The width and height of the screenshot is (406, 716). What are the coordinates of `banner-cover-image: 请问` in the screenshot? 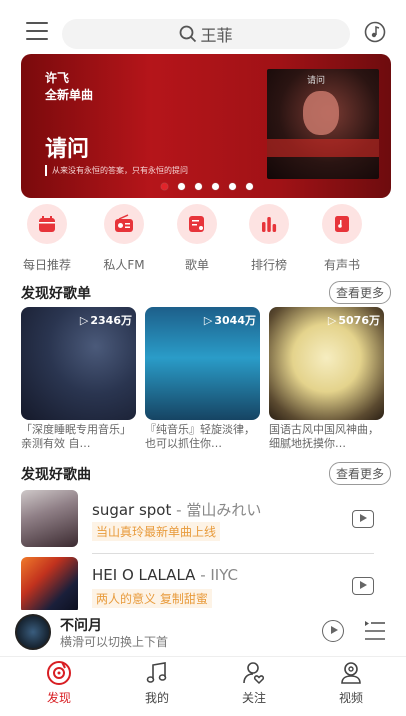 It's located at (323, 124).